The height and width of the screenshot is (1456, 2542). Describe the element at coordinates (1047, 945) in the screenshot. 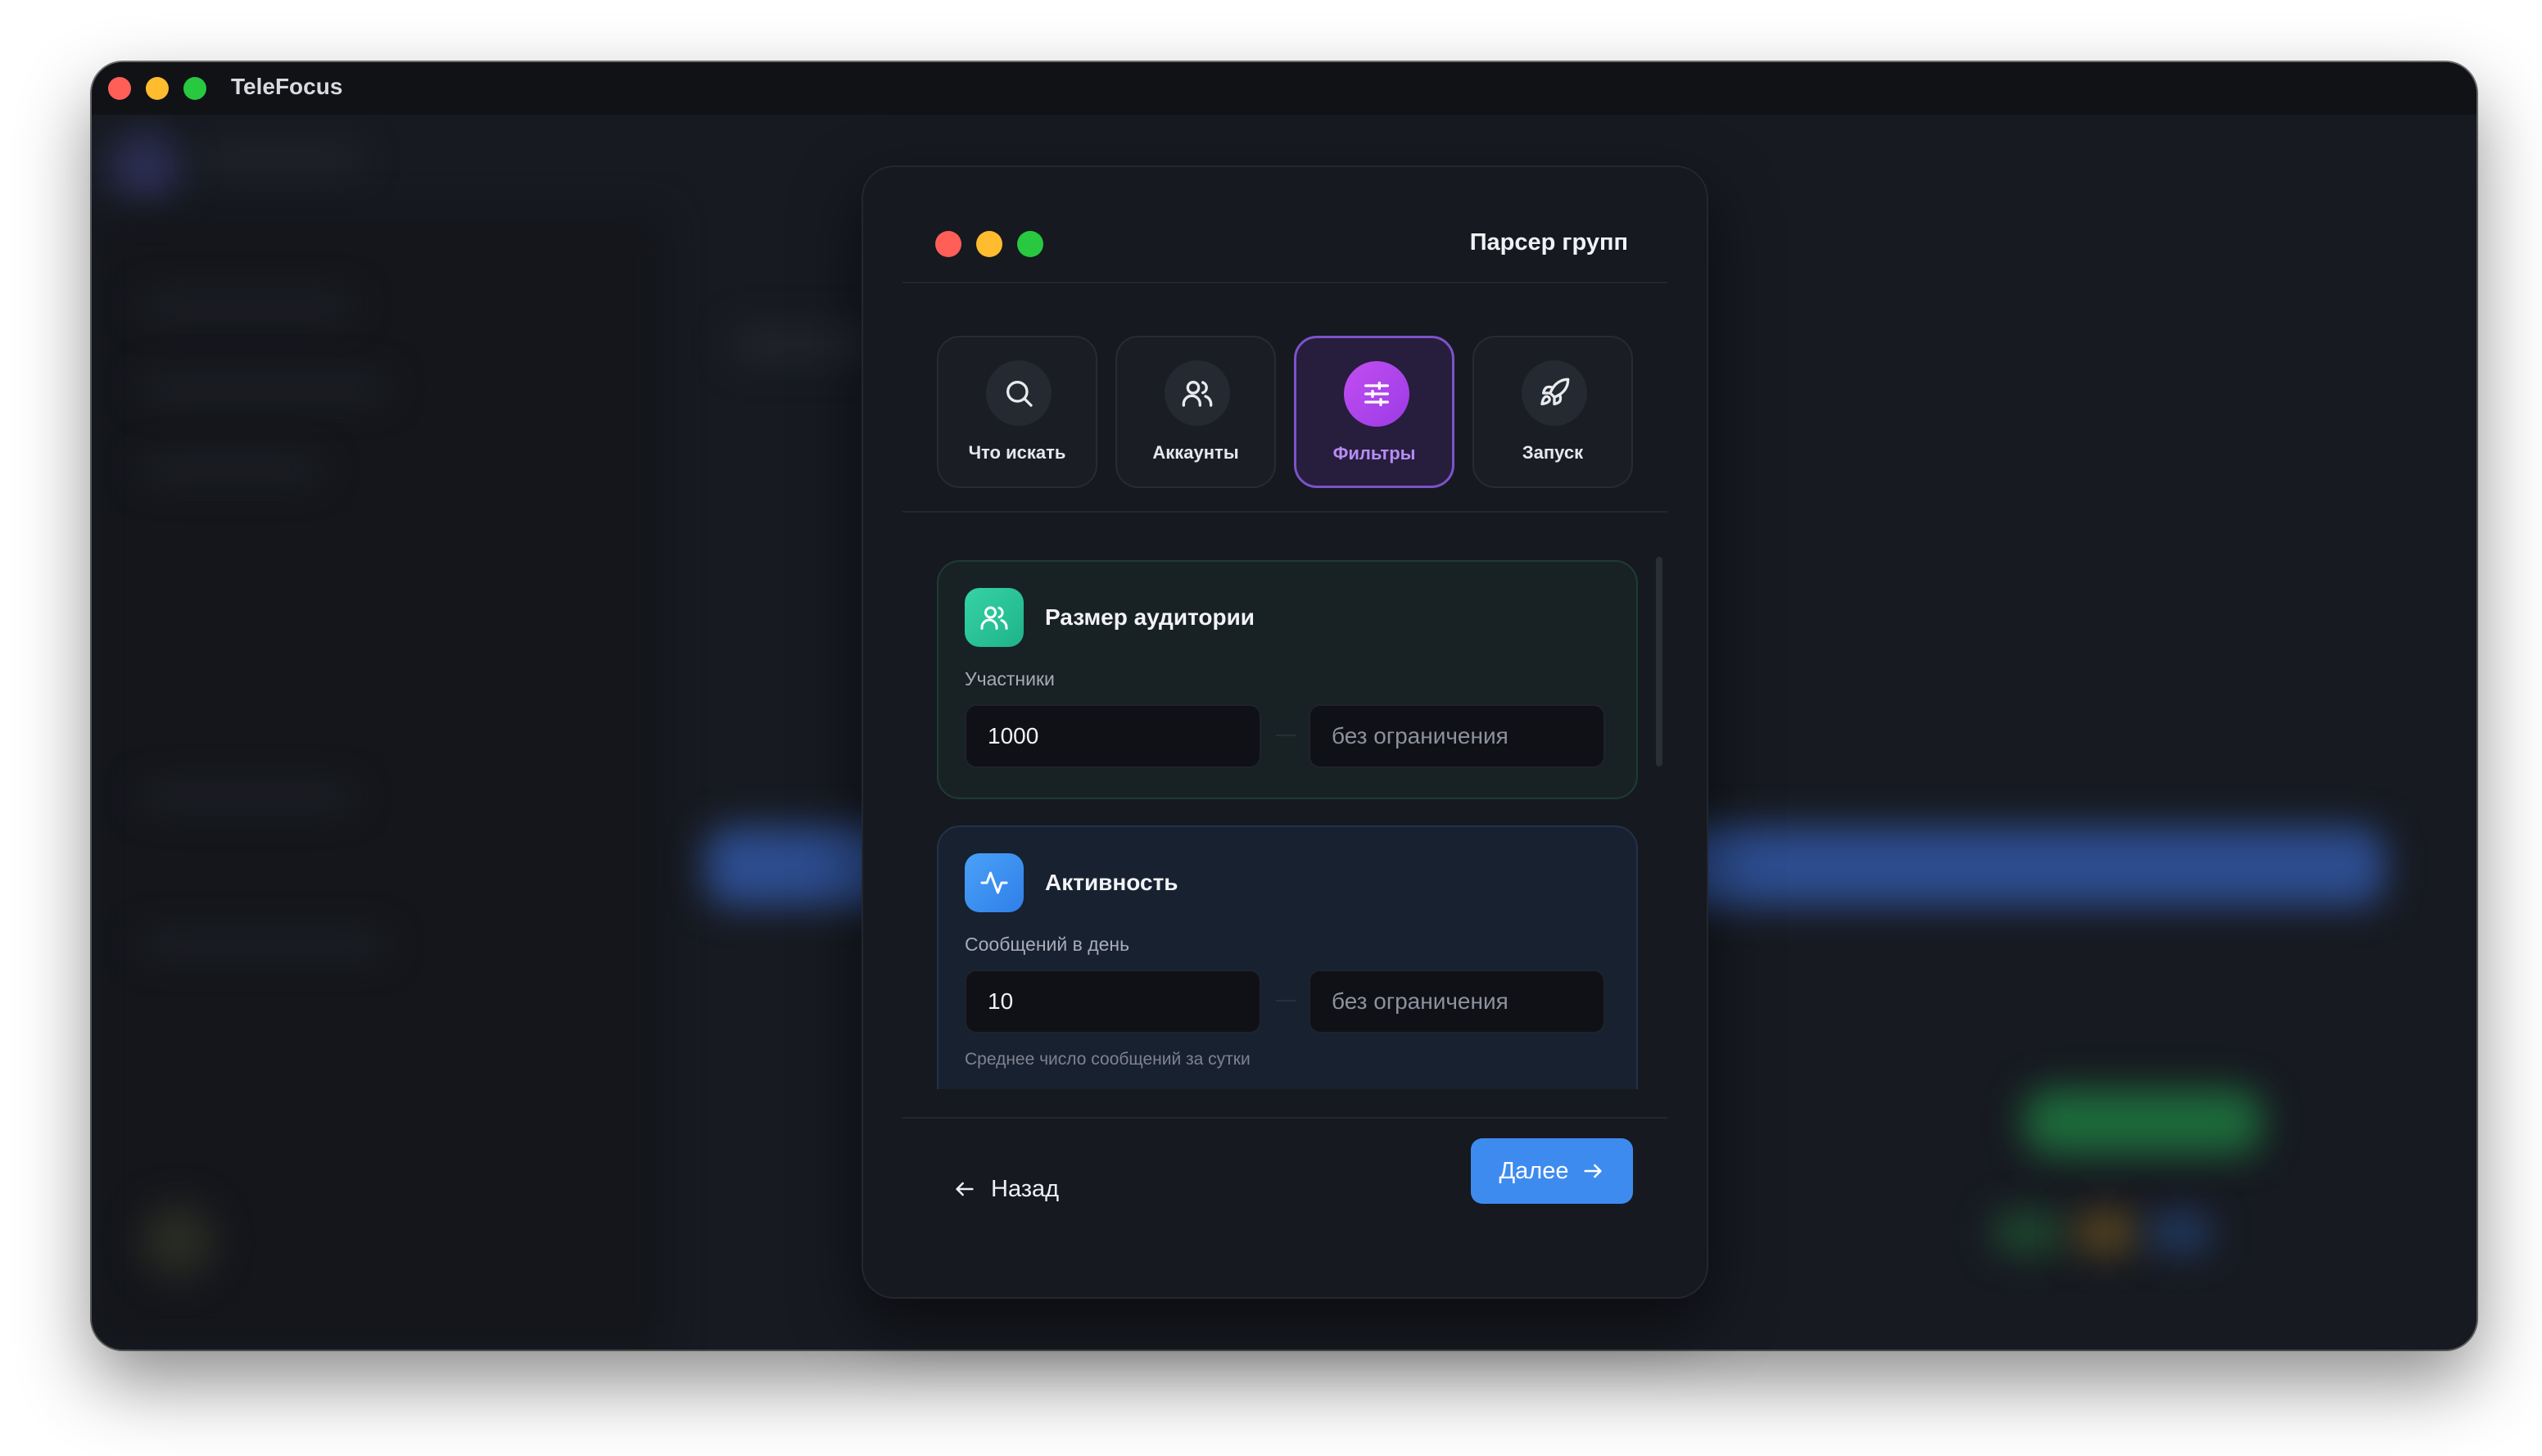

I see `messages-per-day-label: Сообщений в день` at that location.